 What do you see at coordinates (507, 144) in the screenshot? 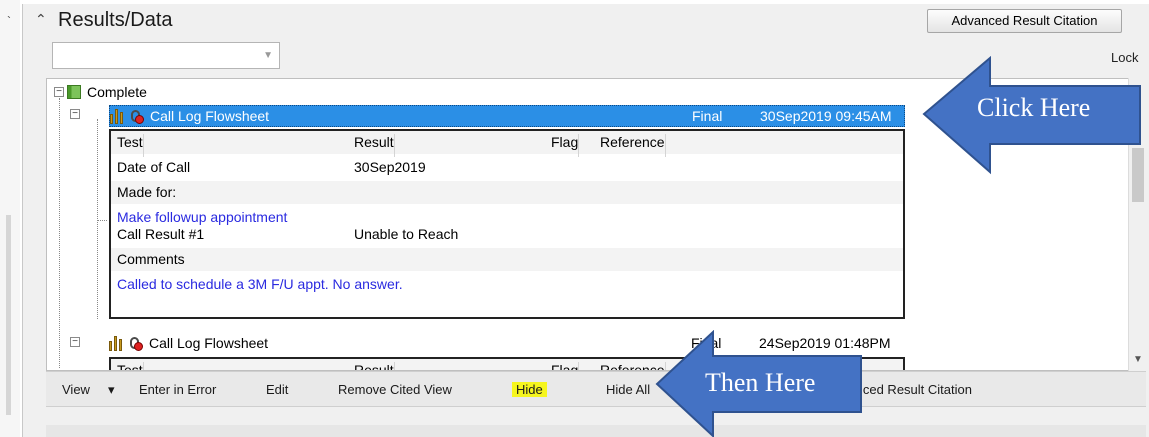
I see `table-header-row: Test Result Flag Reference` at bounding box center [507, 144].